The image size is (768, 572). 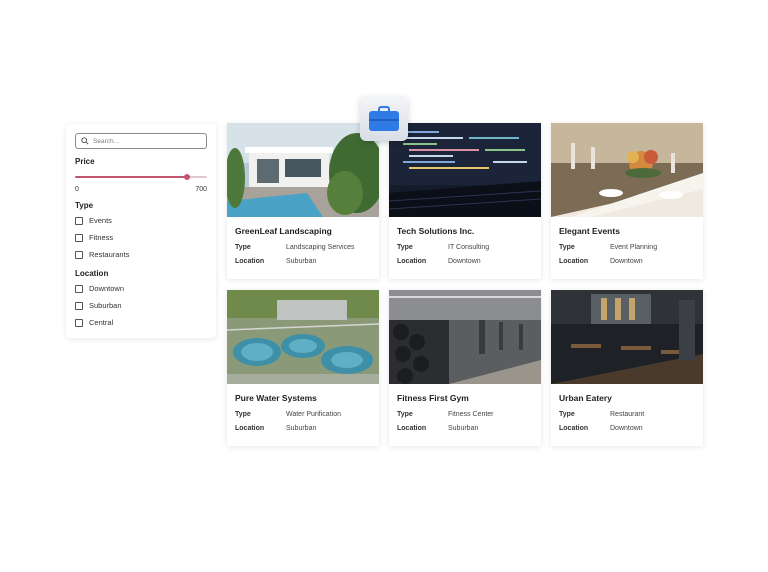 I want to click on search-input, so click(x=148, y=141).